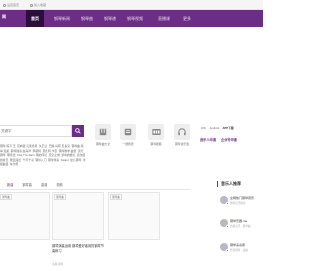  Describe the element at coordinates (229, 139) in the screenshot. I see `enterprise-apply-link: 企业号申请` at that location.